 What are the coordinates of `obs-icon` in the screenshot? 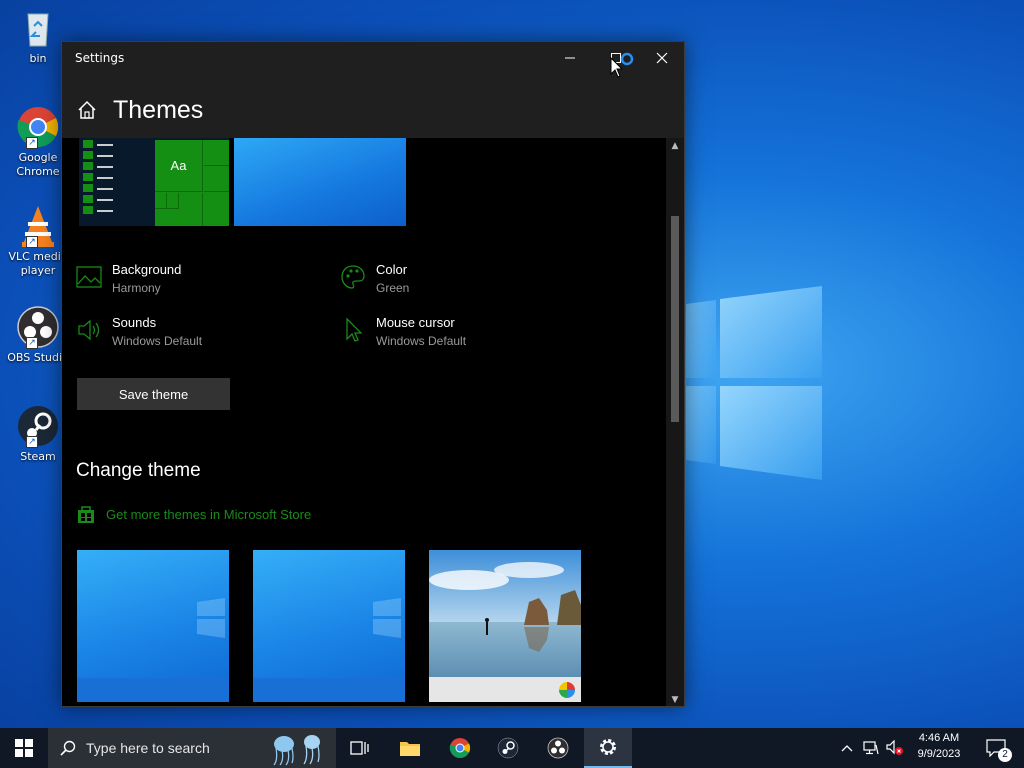 It's located at (558, 748).